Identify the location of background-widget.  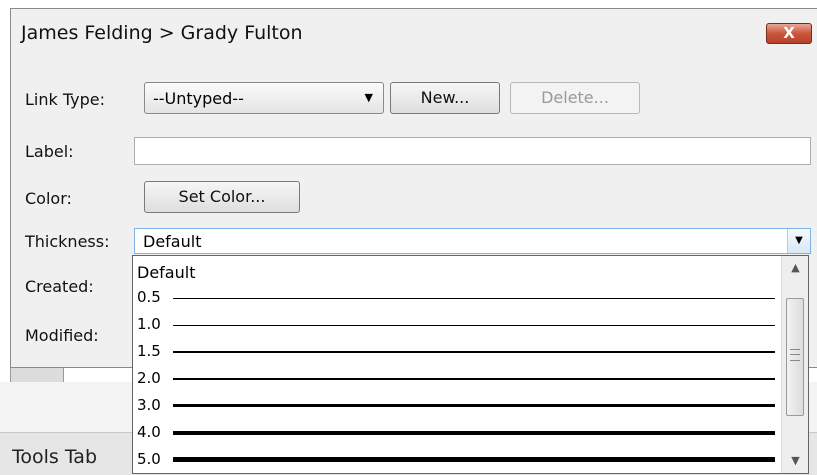
(37, 375).